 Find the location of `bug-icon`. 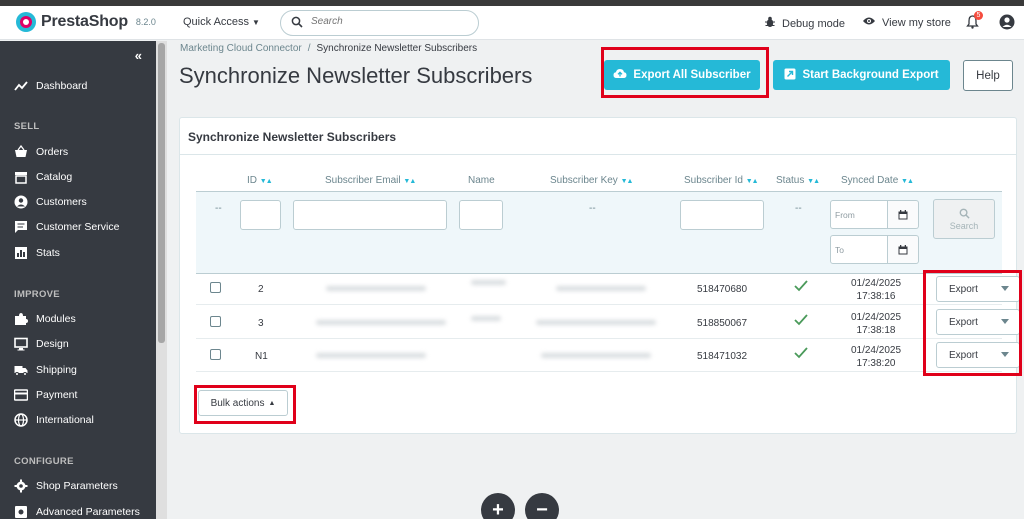

bug-icon is located at coordinates (770, 23).